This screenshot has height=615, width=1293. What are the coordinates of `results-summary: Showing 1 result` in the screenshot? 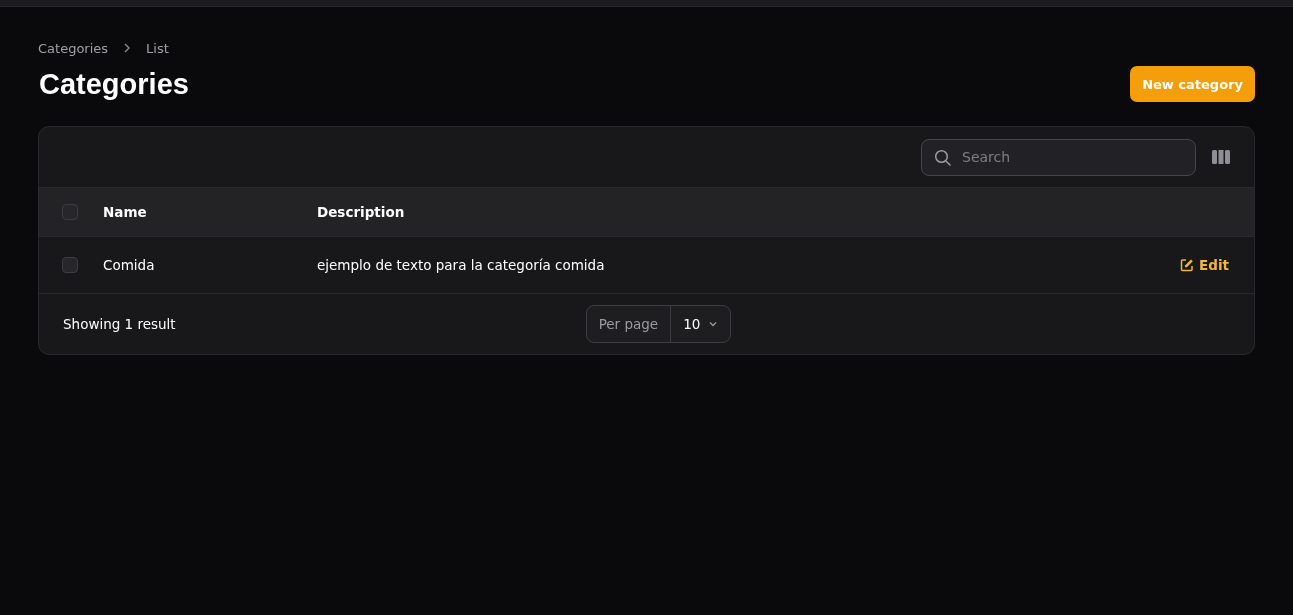 It's located at (120, 324).